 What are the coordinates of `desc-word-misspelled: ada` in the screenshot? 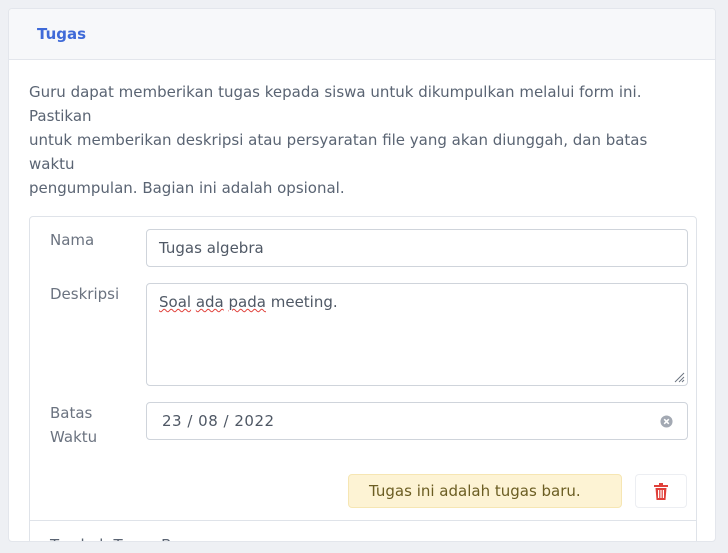 It's located at (209, 302).